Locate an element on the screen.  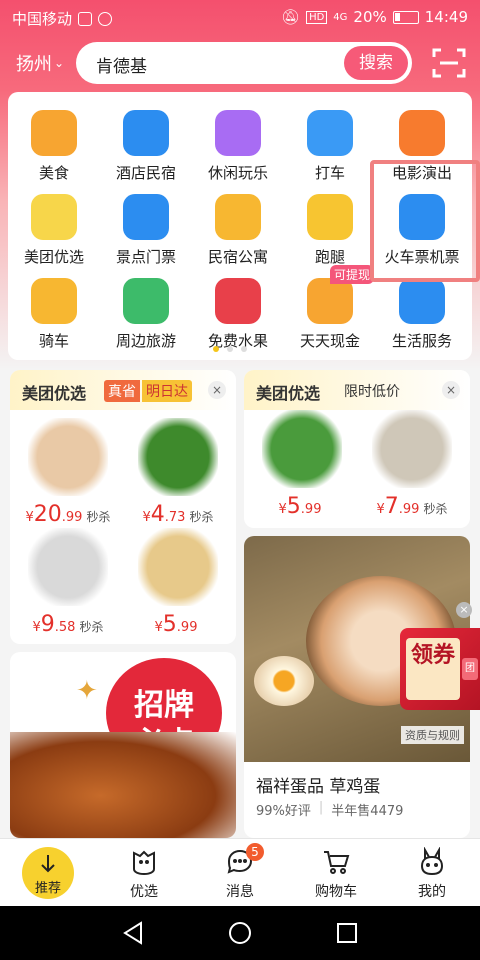
coupon-label: 领券 is located at coordinates (433, 669).